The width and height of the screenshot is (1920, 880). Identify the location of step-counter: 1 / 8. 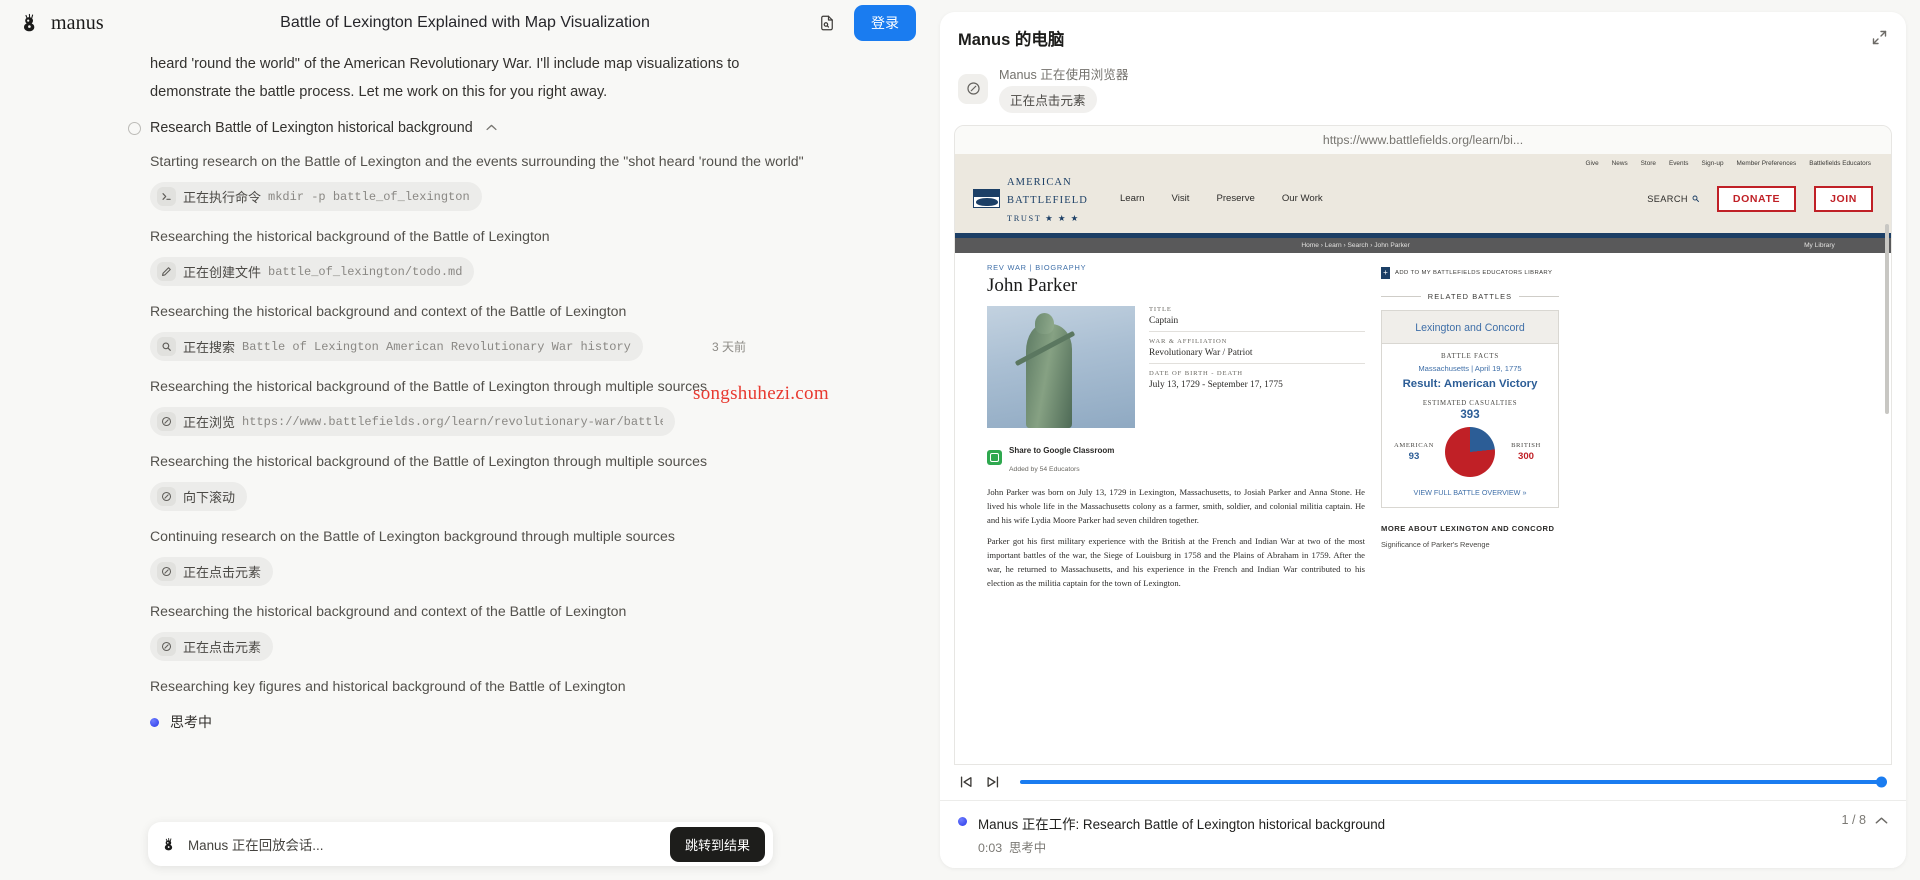
(1853, 820).